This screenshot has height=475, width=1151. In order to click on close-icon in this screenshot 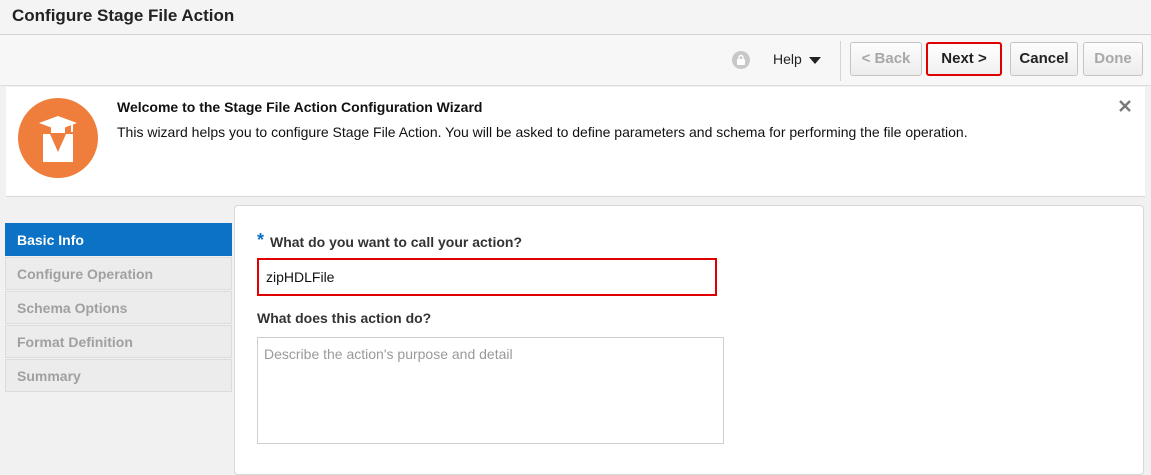, I will do `click(1125, 106)`.